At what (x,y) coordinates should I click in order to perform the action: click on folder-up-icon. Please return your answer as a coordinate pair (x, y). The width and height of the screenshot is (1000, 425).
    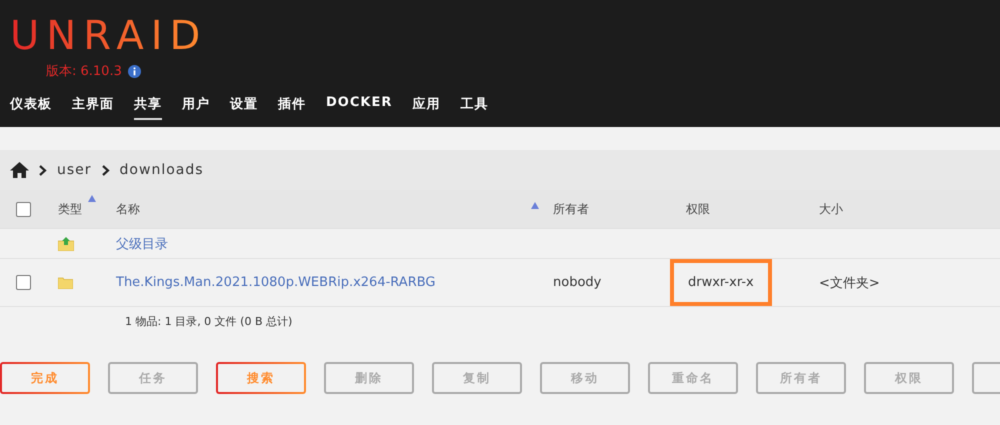
    Looking at the image, I should click on (66, 243).